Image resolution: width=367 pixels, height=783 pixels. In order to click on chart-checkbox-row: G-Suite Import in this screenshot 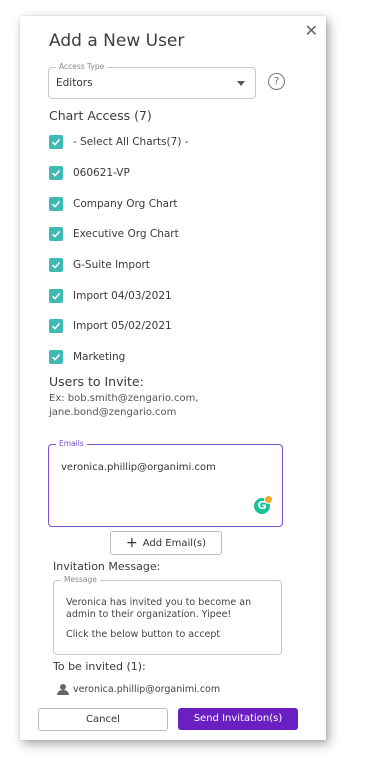, I will do `click(99, 265)`.